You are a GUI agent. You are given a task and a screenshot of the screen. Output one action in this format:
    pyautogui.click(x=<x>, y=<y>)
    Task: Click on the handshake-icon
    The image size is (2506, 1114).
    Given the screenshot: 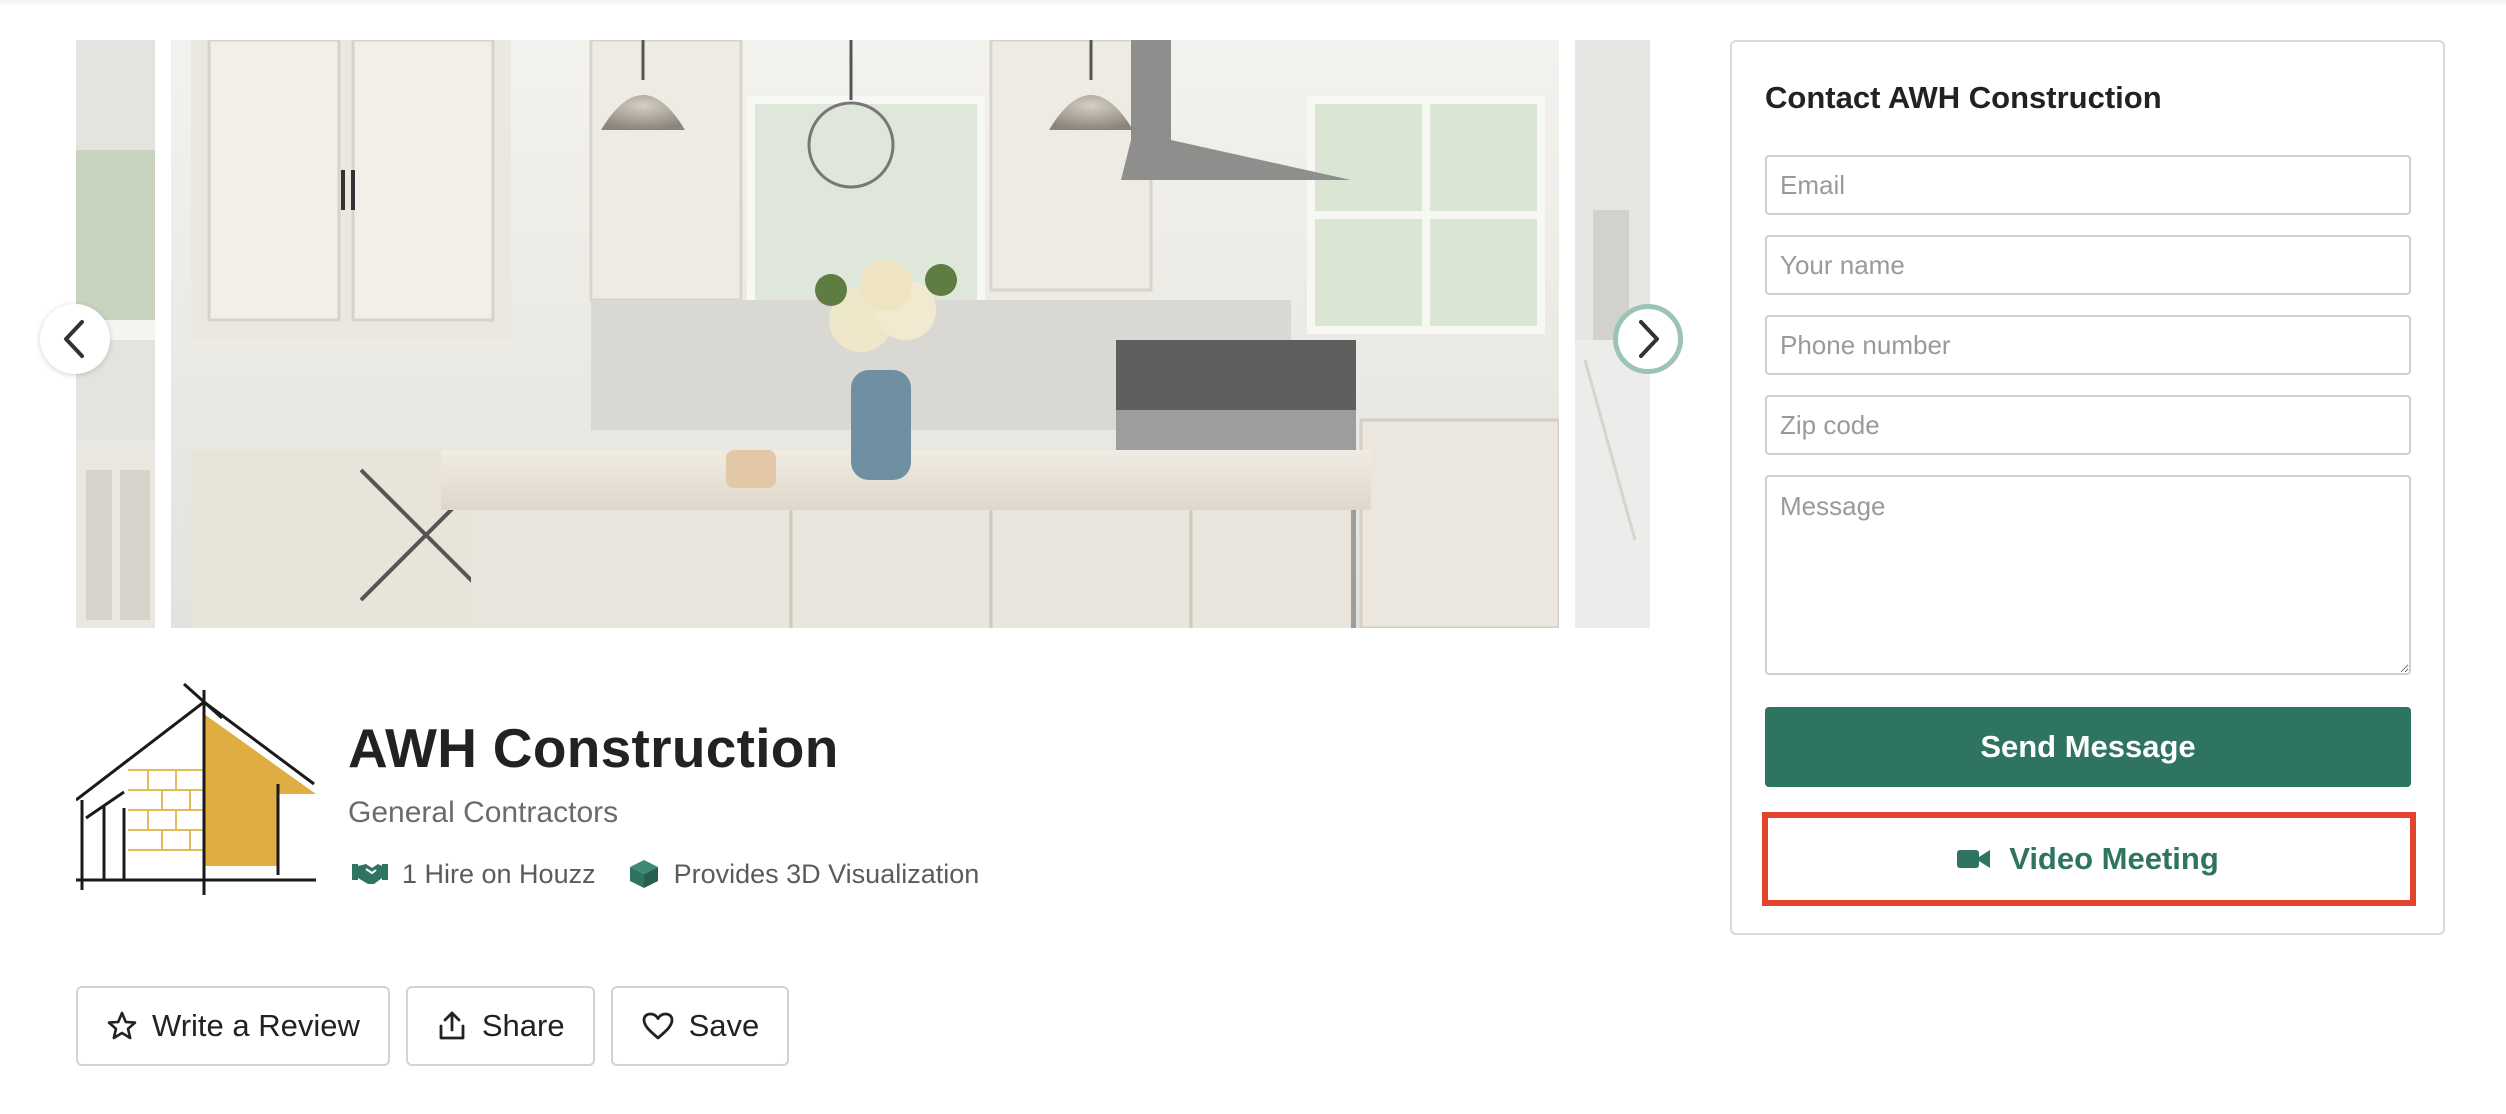 What is the action you would take?
    pyautogui.click(x=370, y=874)
    